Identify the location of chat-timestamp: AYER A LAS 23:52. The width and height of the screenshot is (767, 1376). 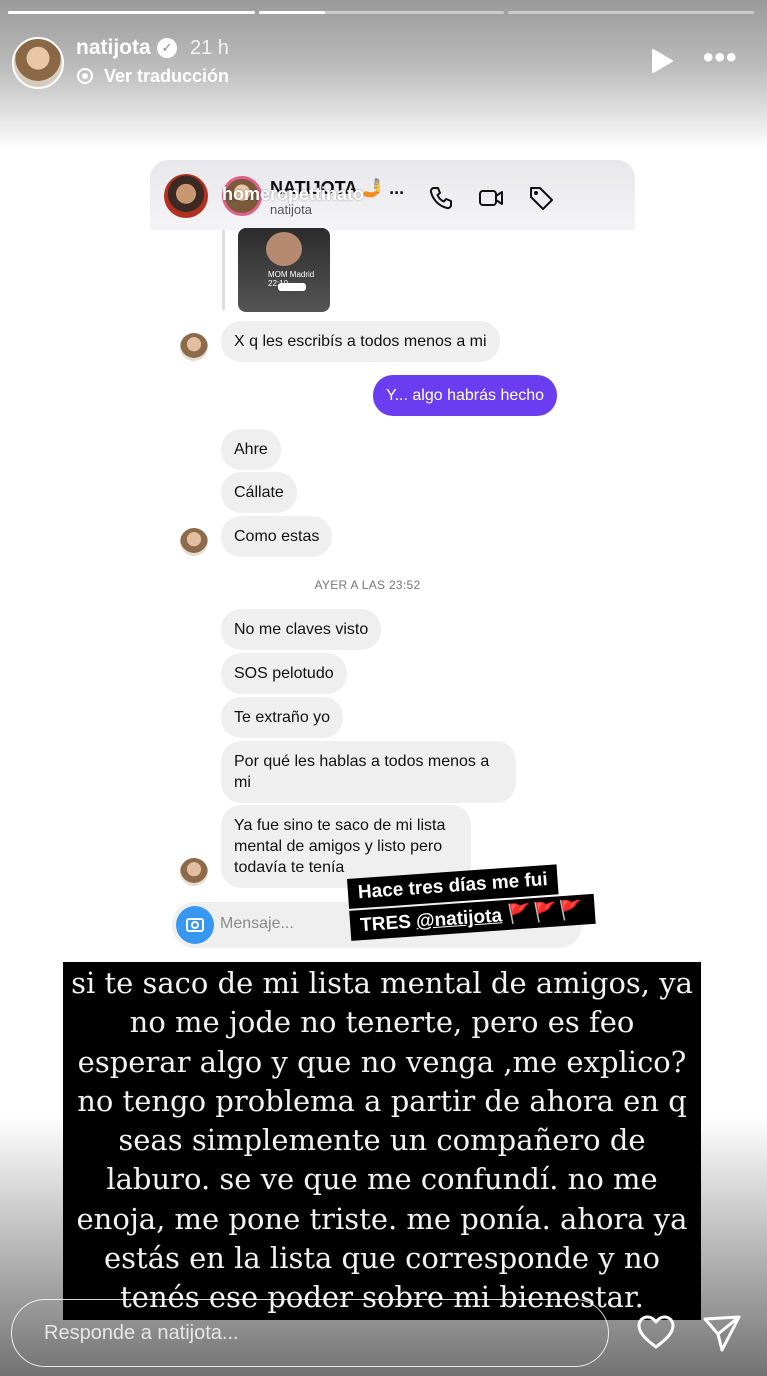
(367, 585).